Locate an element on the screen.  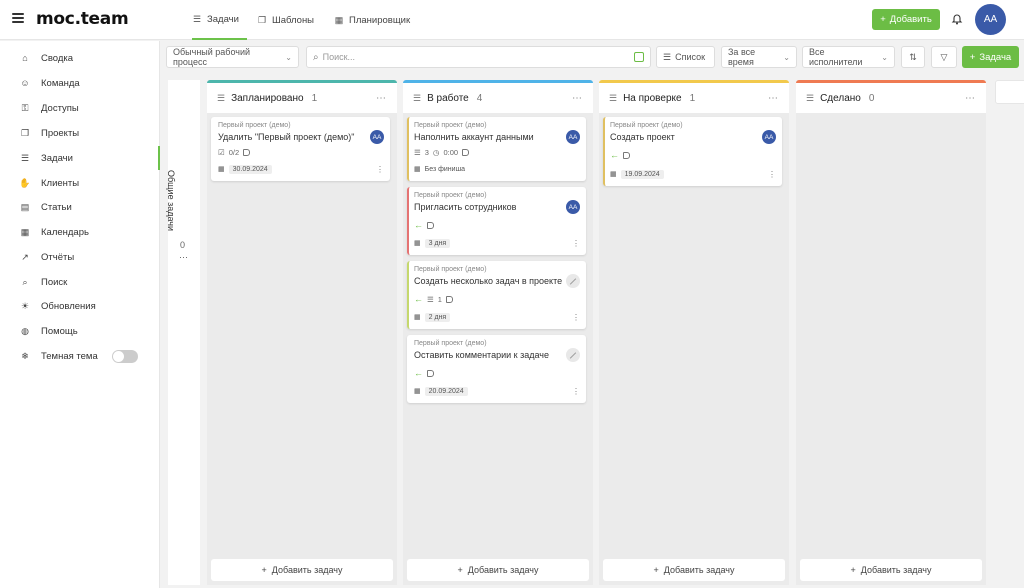
subtasks-icon: ☰ is located at coordinates (430, 299).